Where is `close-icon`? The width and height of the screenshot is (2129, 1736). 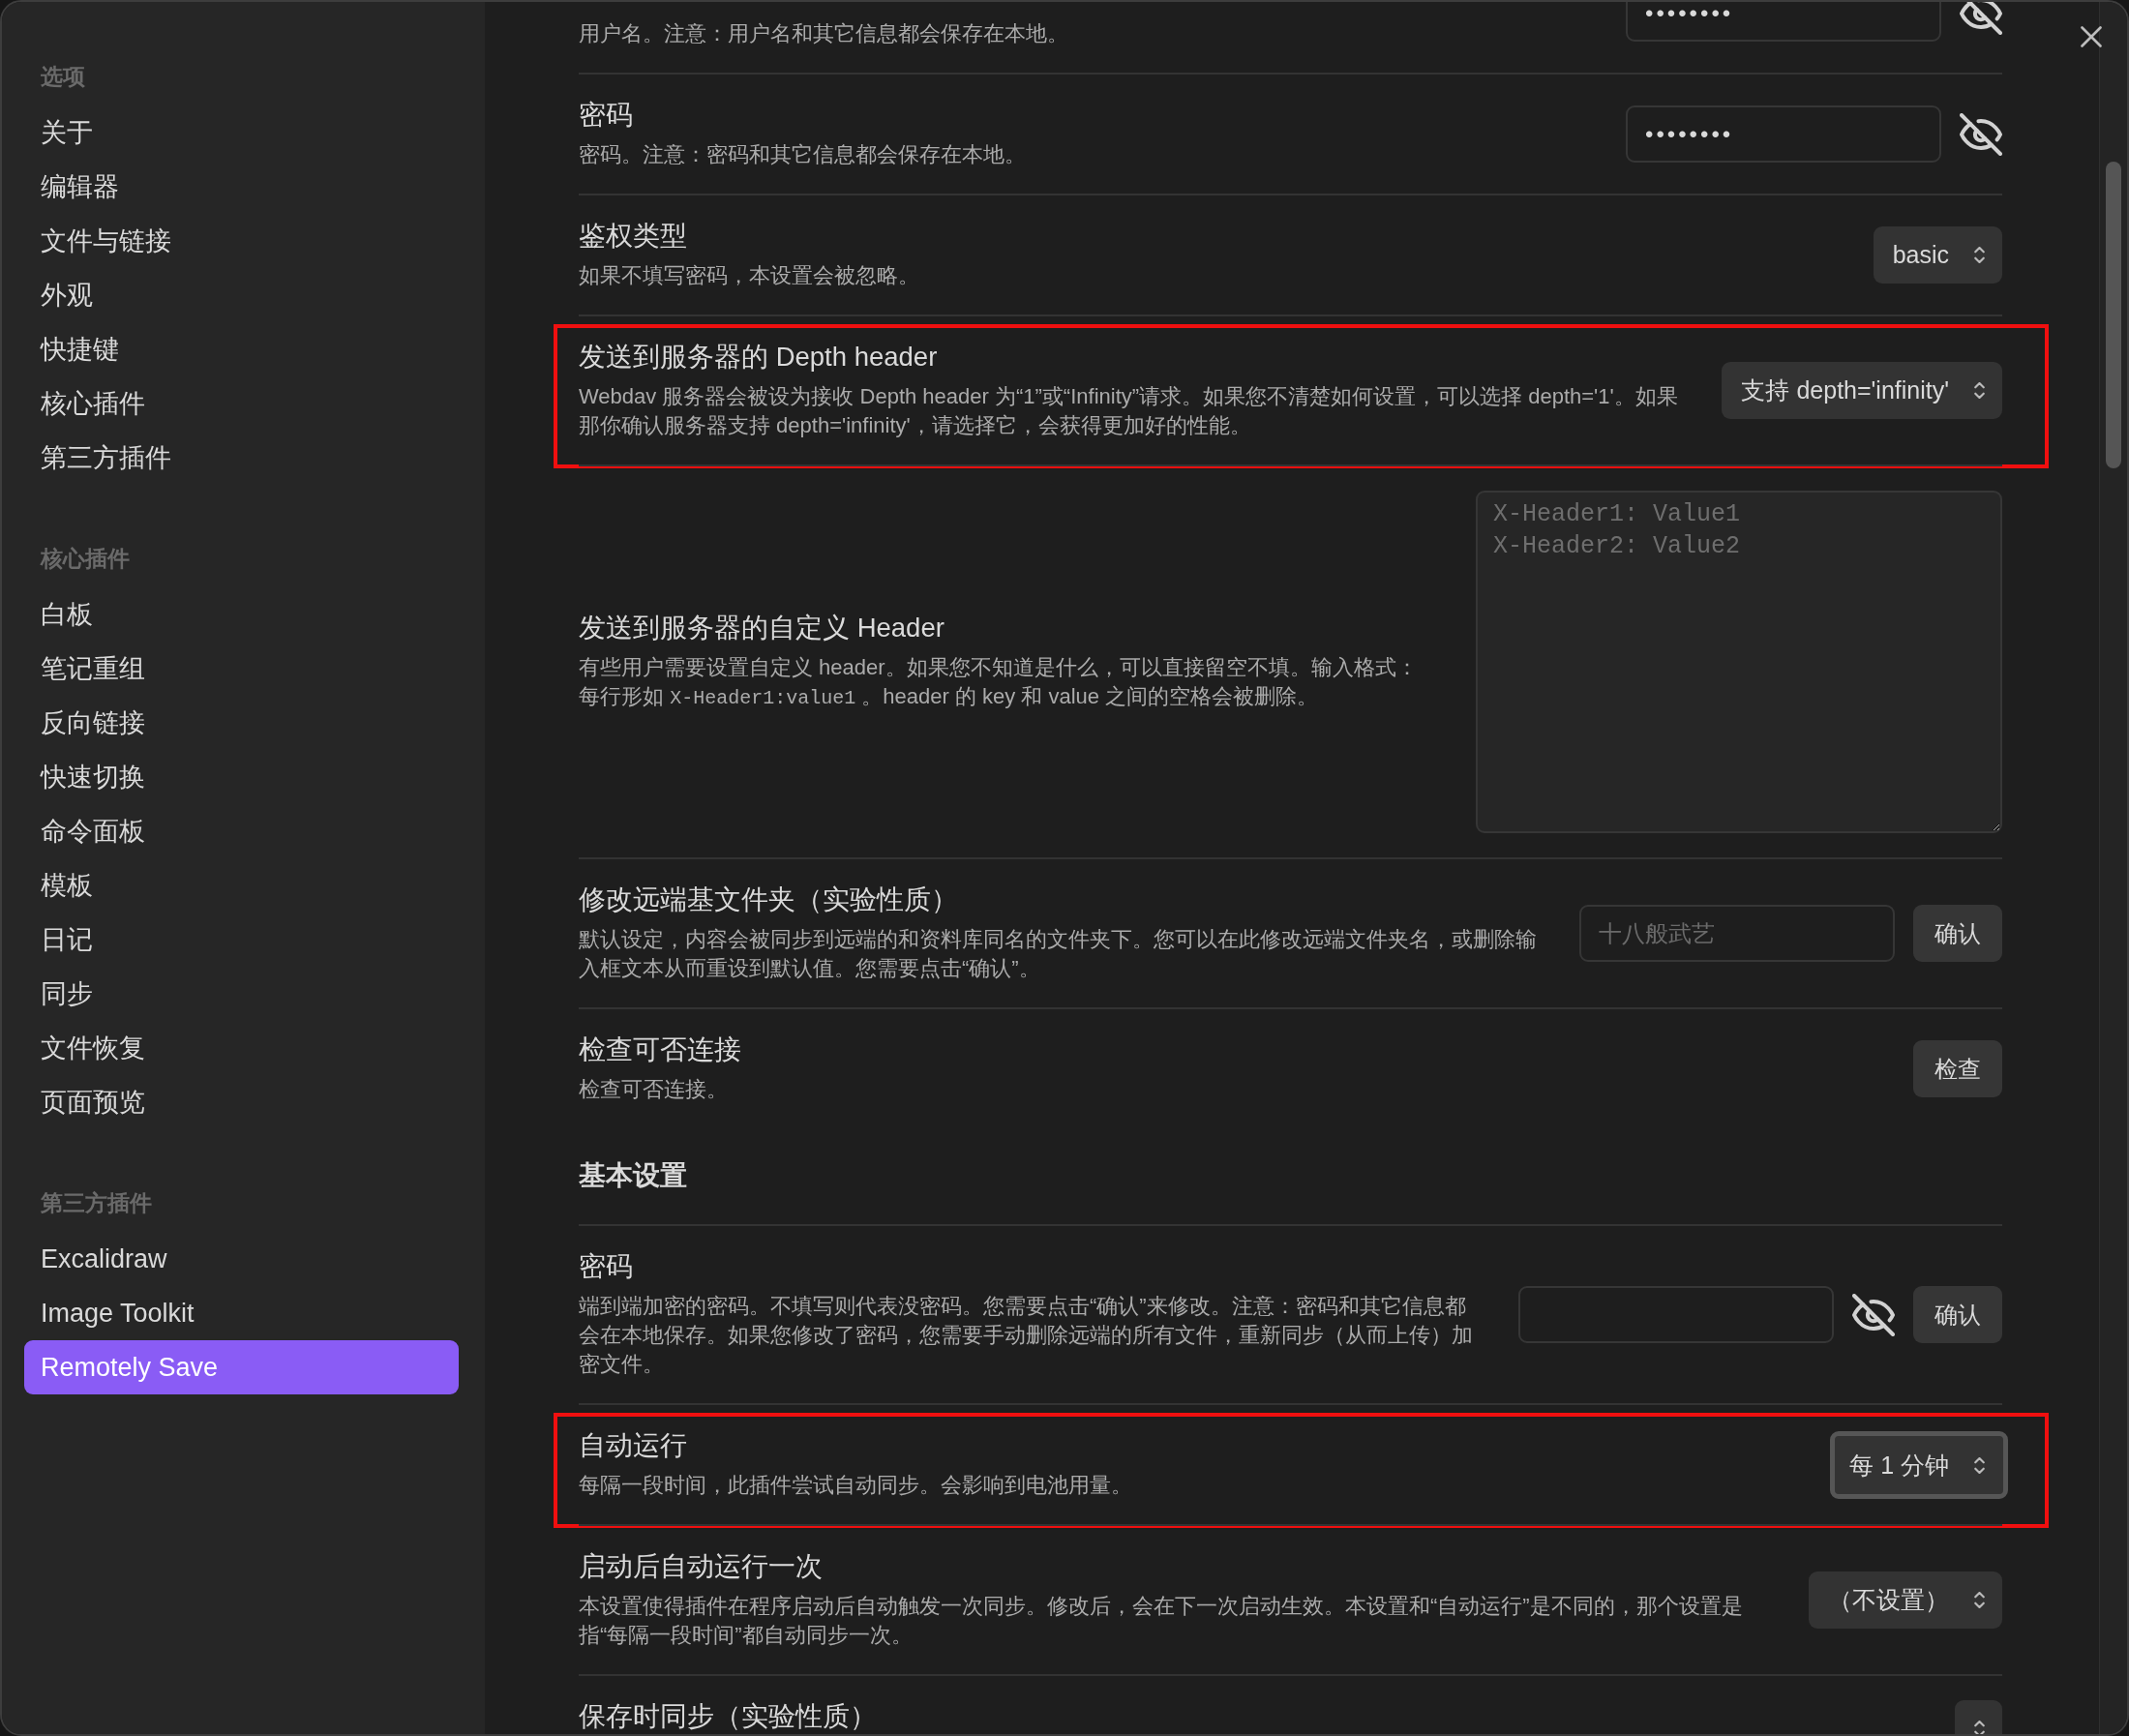
close-icon is located at coordinates (2092, 36).